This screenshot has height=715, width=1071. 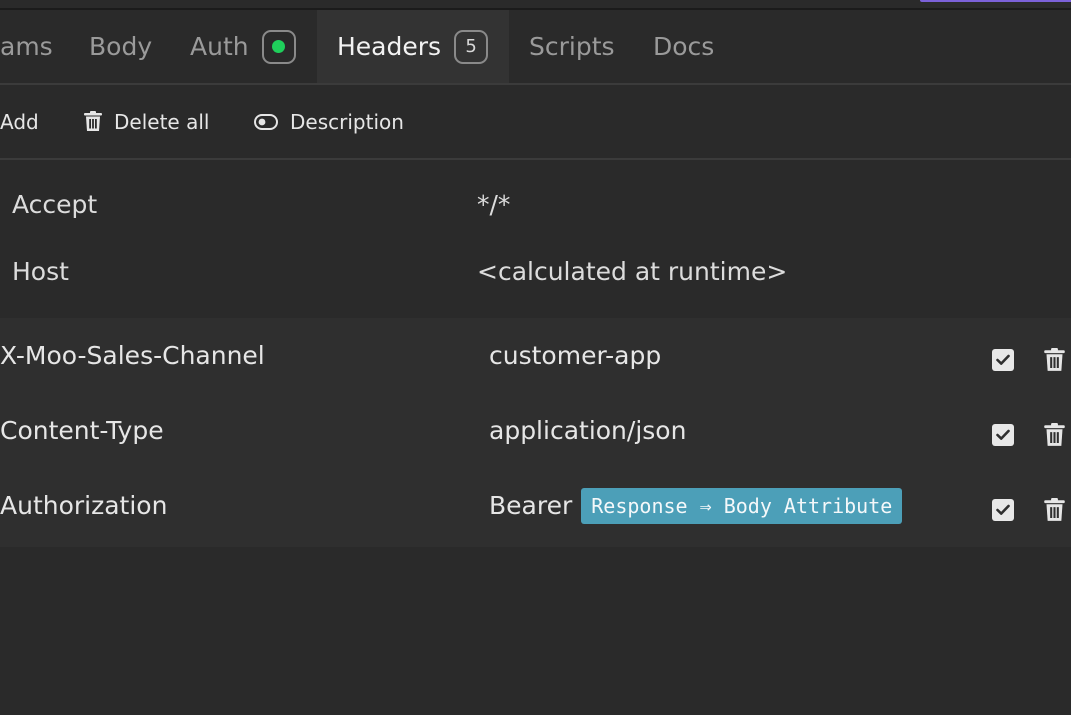 I want to click on status-dot-icon, so click(x=279, y=46).